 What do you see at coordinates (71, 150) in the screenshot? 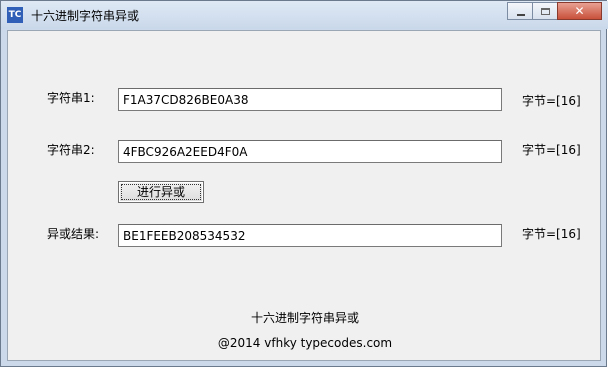
I see `string2-label: 字符串2:` at bounding box center [71, 150].